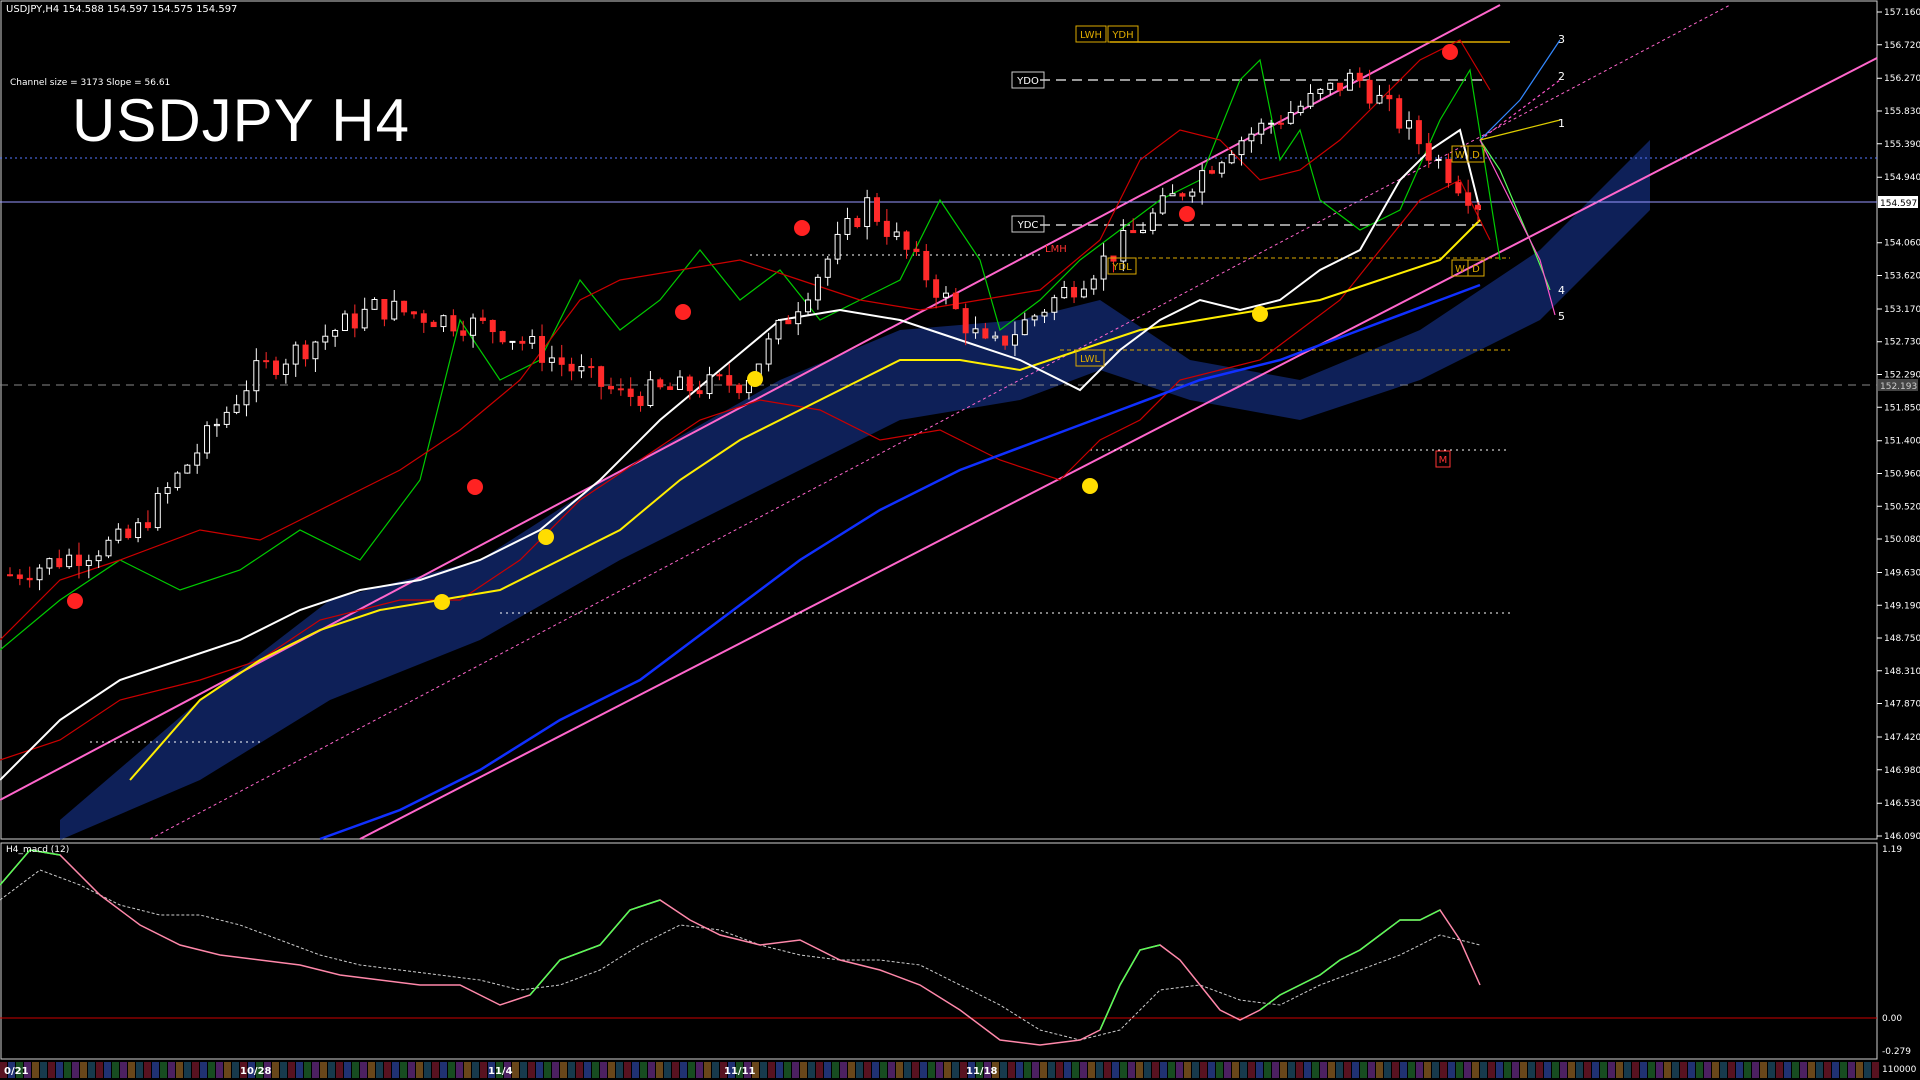  Describe the element at coordinates (500, 1071) in the screenshot. I see `time-label: 11/4` at that location.